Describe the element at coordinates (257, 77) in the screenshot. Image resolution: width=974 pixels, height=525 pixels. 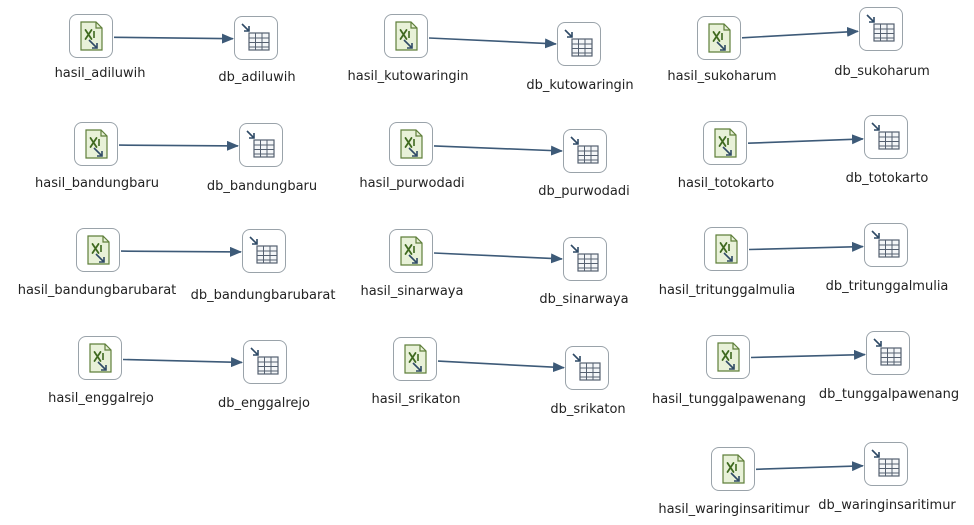
I see `step-label: db_adiluwih` at that location.